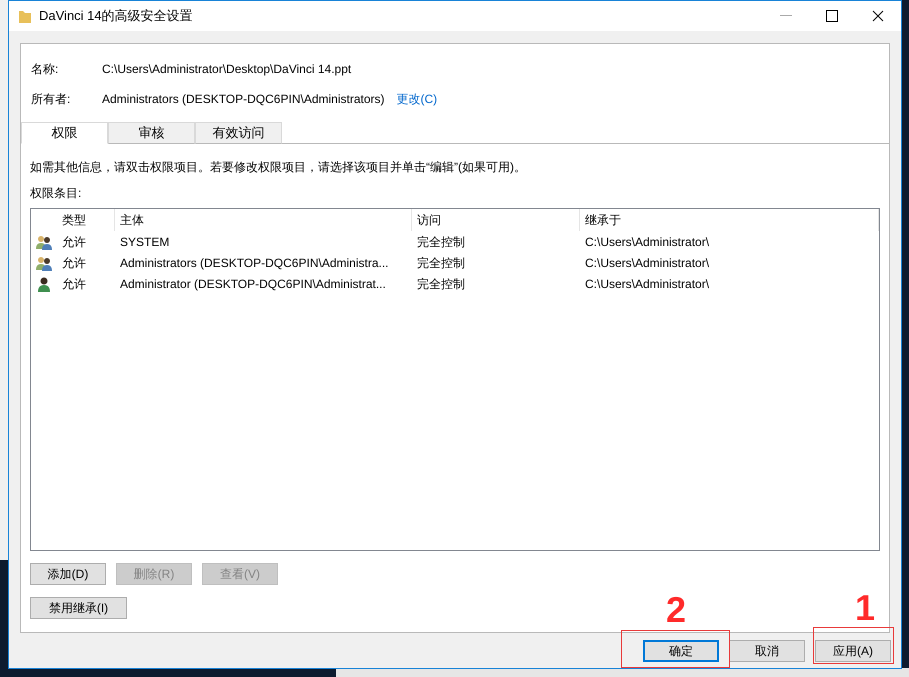  I want to click on button: 应用(A), so click(853, 651).